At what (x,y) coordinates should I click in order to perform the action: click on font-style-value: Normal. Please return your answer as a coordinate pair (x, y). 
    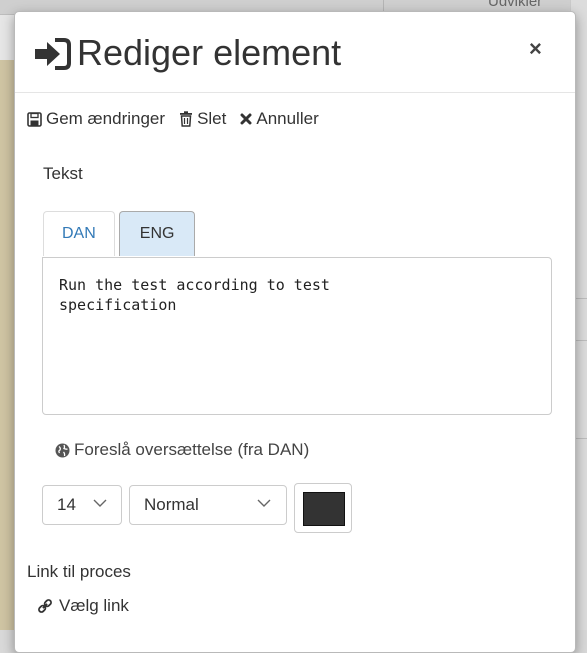
    Looking at the image, I should click on (171, 504).